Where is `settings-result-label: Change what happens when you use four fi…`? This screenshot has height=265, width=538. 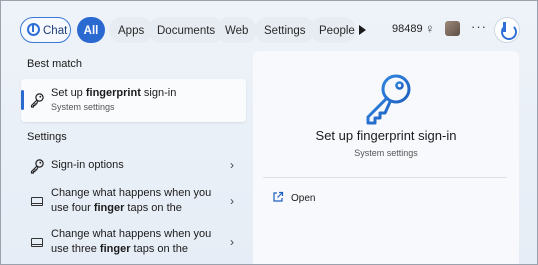 settings-result-label: Change what happens when you use four fi… is located at coordinates (131, 200).